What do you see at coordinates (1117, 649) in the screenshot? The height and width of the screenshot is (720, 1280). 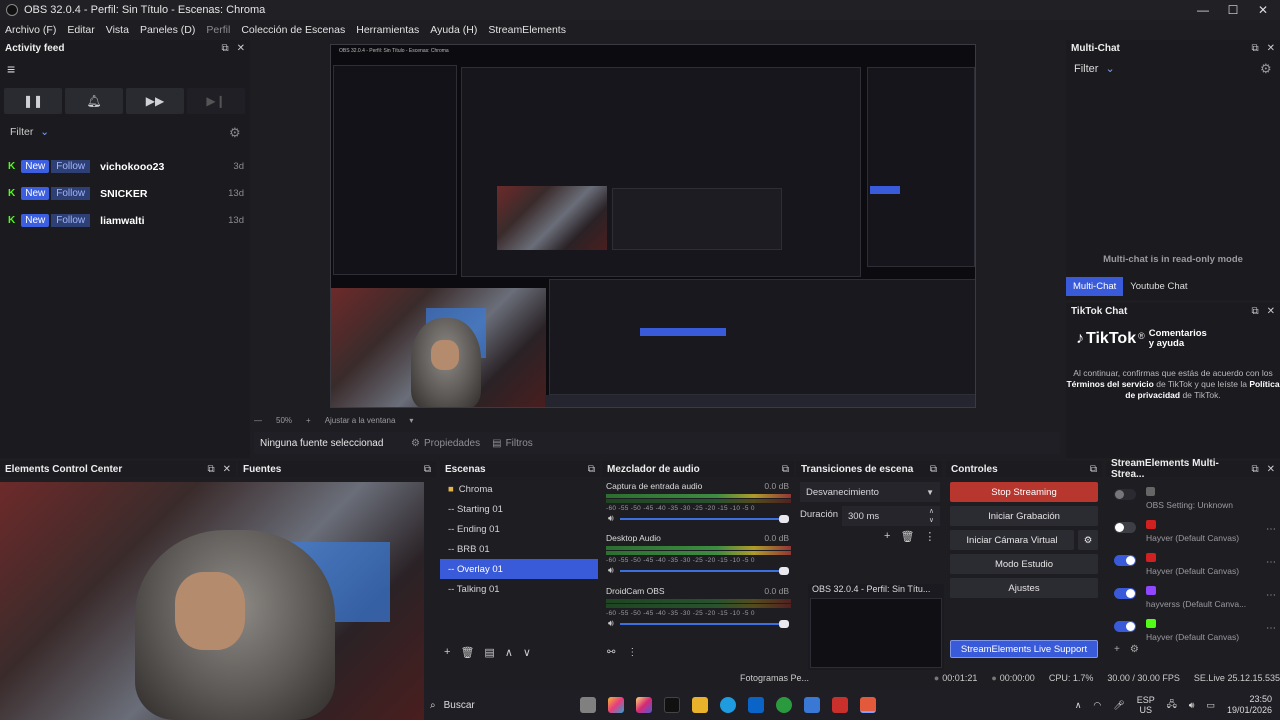 I see `add-target-icon: +` at bounding box center [1117, 649].